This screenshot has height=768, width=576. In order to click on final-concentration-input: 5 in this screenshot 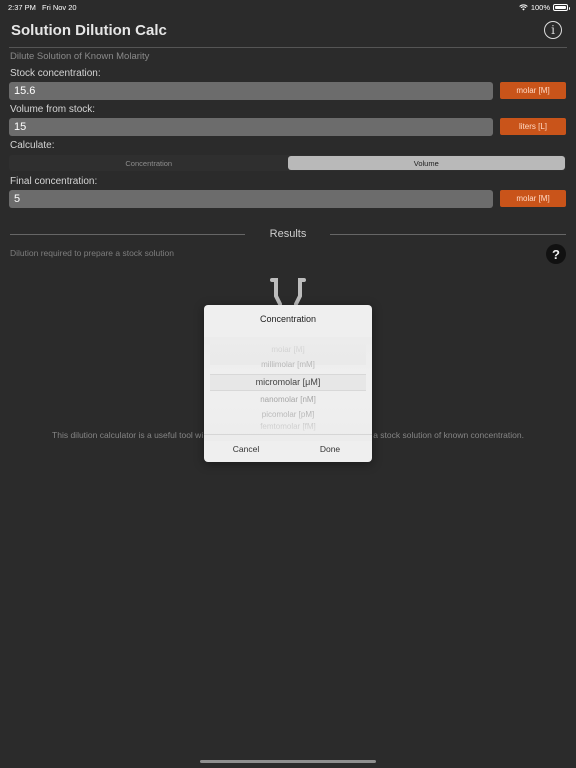, I will do `click(251, 199)`.